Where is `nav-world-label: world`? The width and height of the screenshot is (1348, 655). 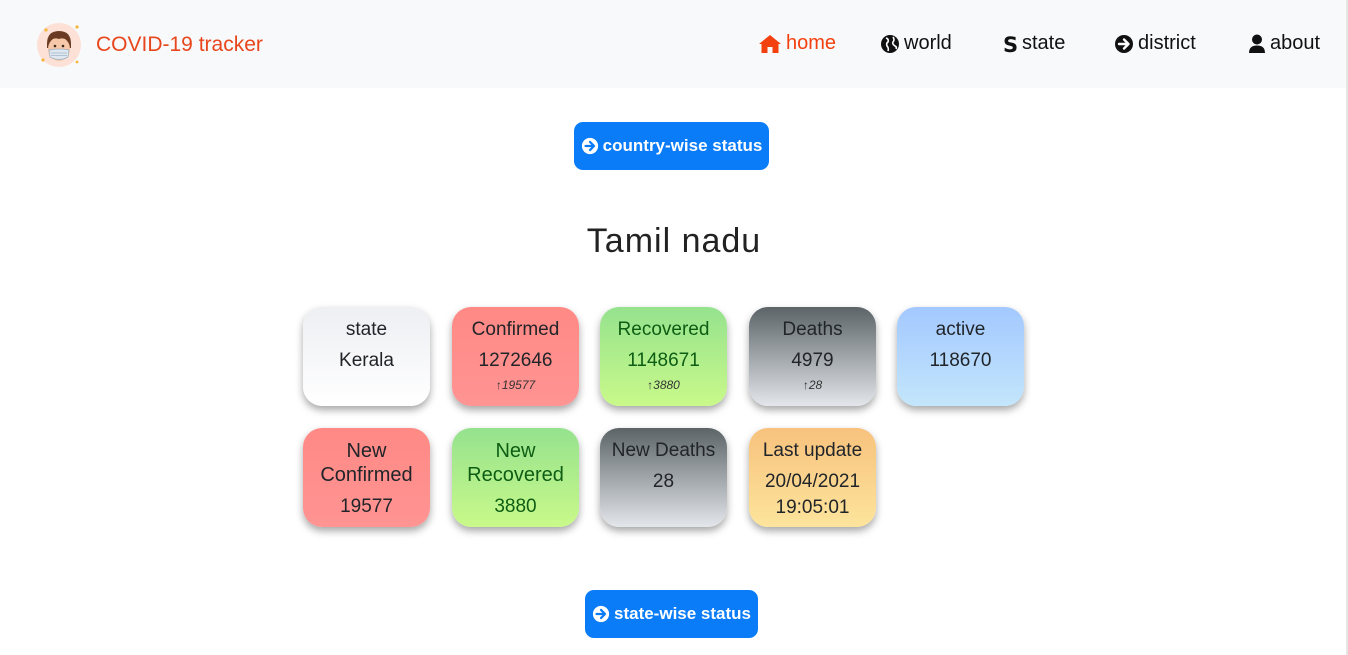 nav-world-label: world is located at coordinates (928, 43).